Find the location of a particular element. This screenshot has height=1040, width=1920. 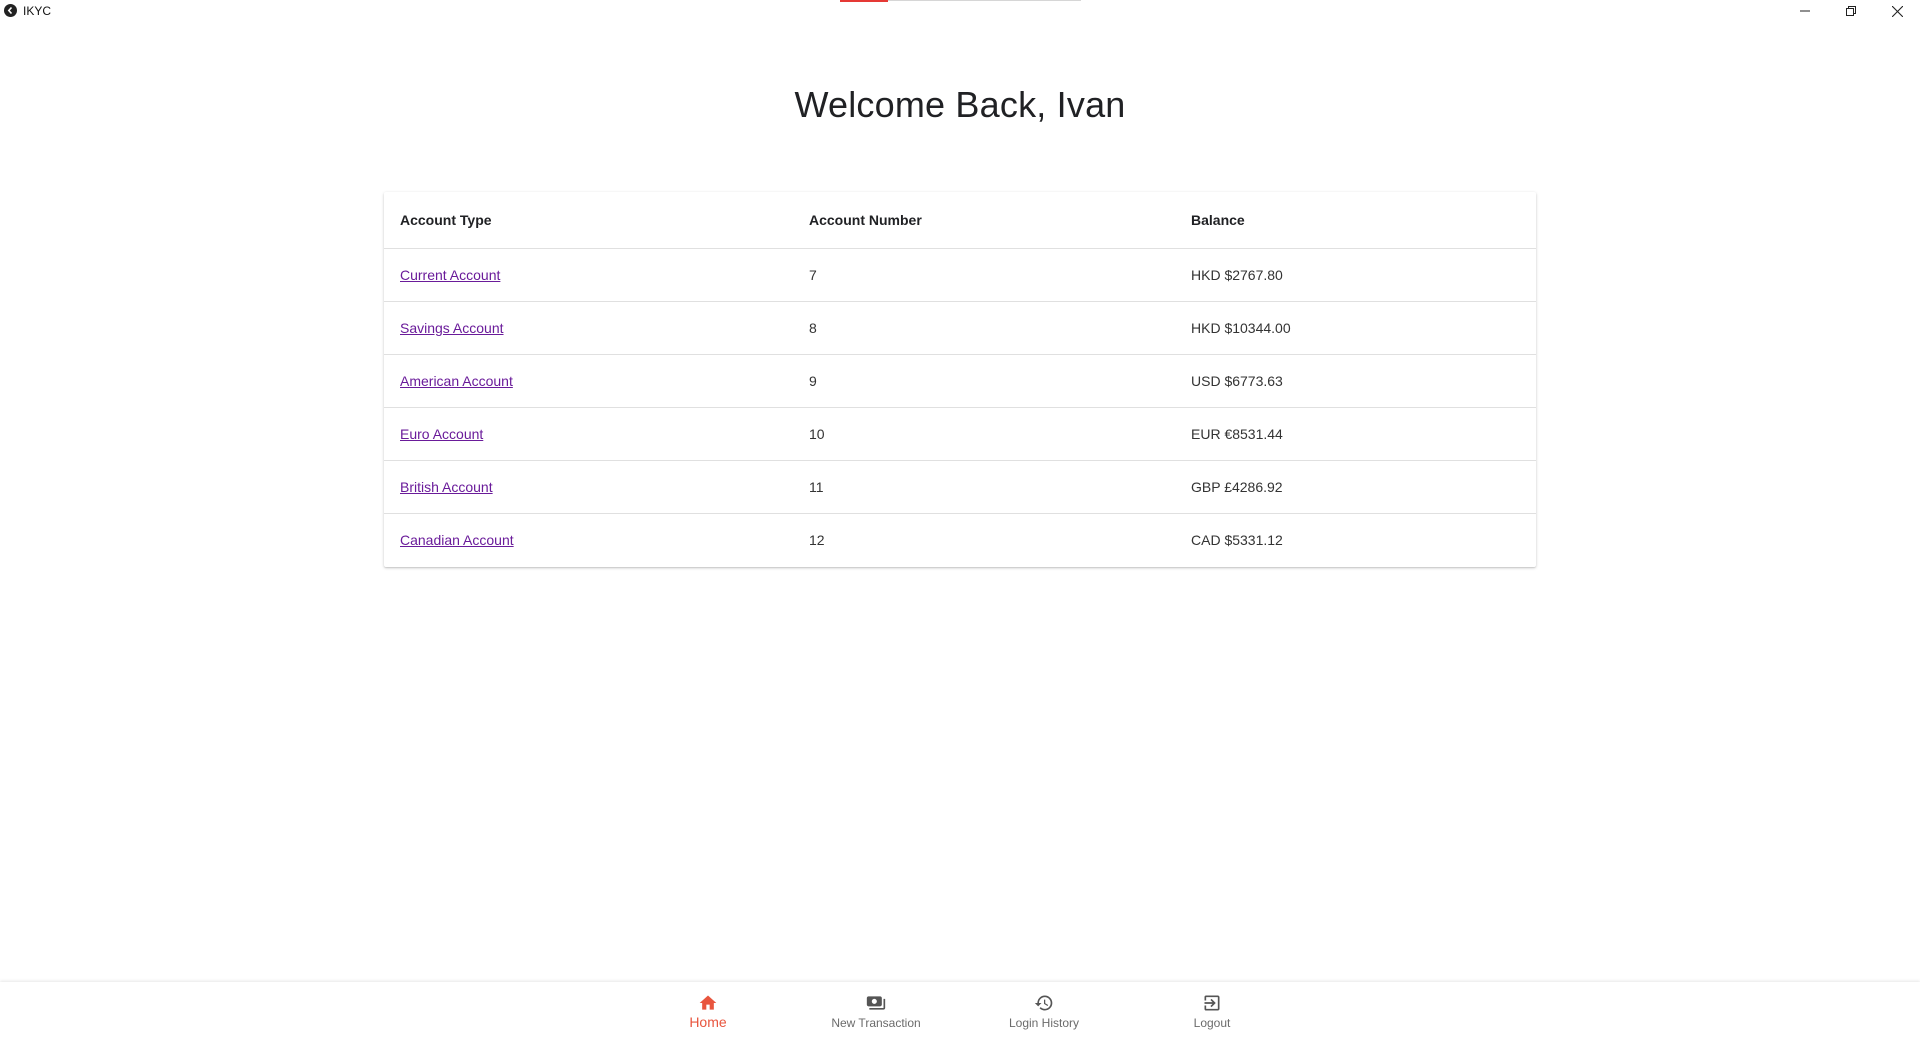

account-number-cell: 8 is located at coordinates (813, 327).